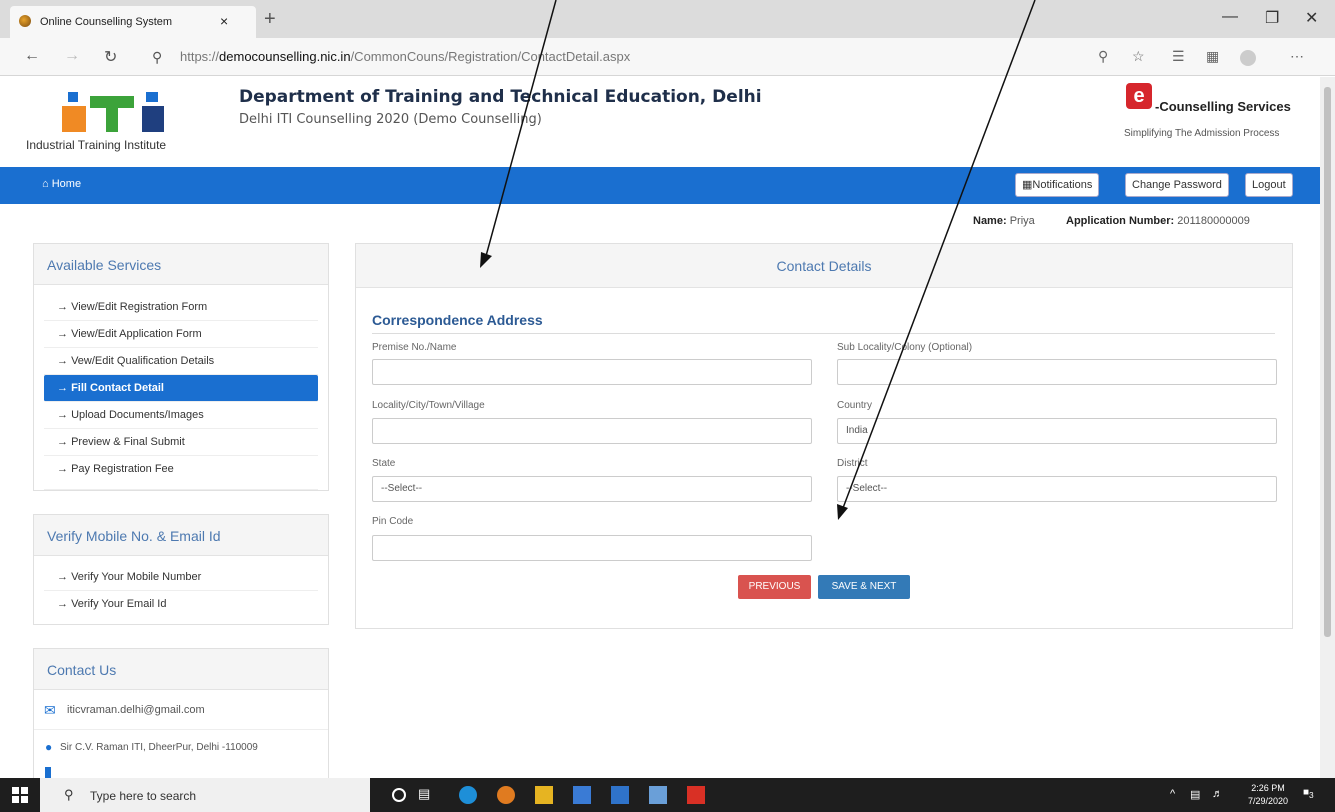  Describe the element at coordinates (1199, 797) in the screenshot. I see `network-icon: ▤` at that location.